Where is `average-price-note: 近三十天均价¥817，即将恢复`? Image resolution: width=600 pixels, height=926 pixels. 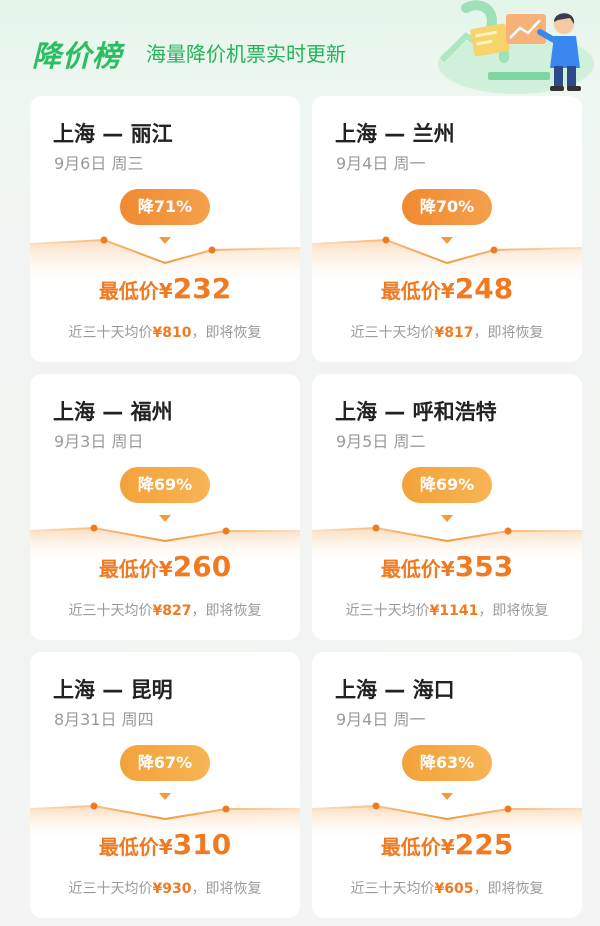
average-price-note: 近三十天均价¥817，即将恢复 is located at coordinates (447, 332).